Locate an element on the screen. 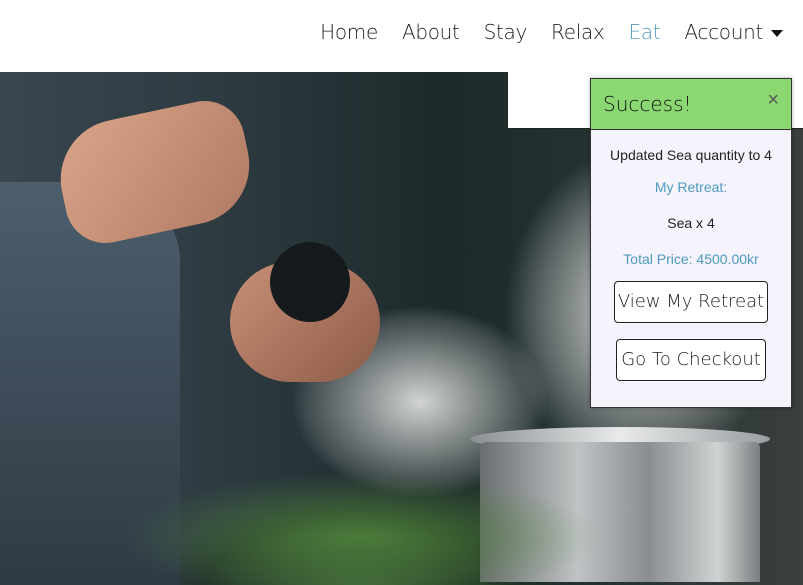 The height and width of the screenshot is (585, 803). nav-eat-link: Eat is located at coordinates (645, 32).